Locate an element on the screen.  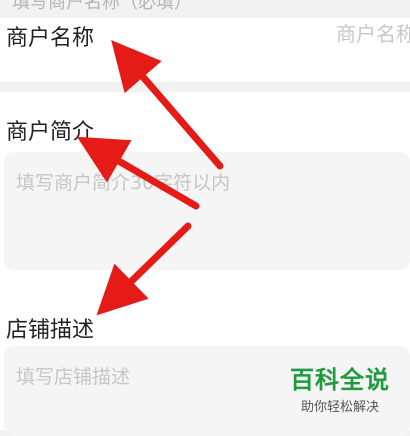
watermark-subtitle: 助你轻松解决 is located at coordinates (339, 407).